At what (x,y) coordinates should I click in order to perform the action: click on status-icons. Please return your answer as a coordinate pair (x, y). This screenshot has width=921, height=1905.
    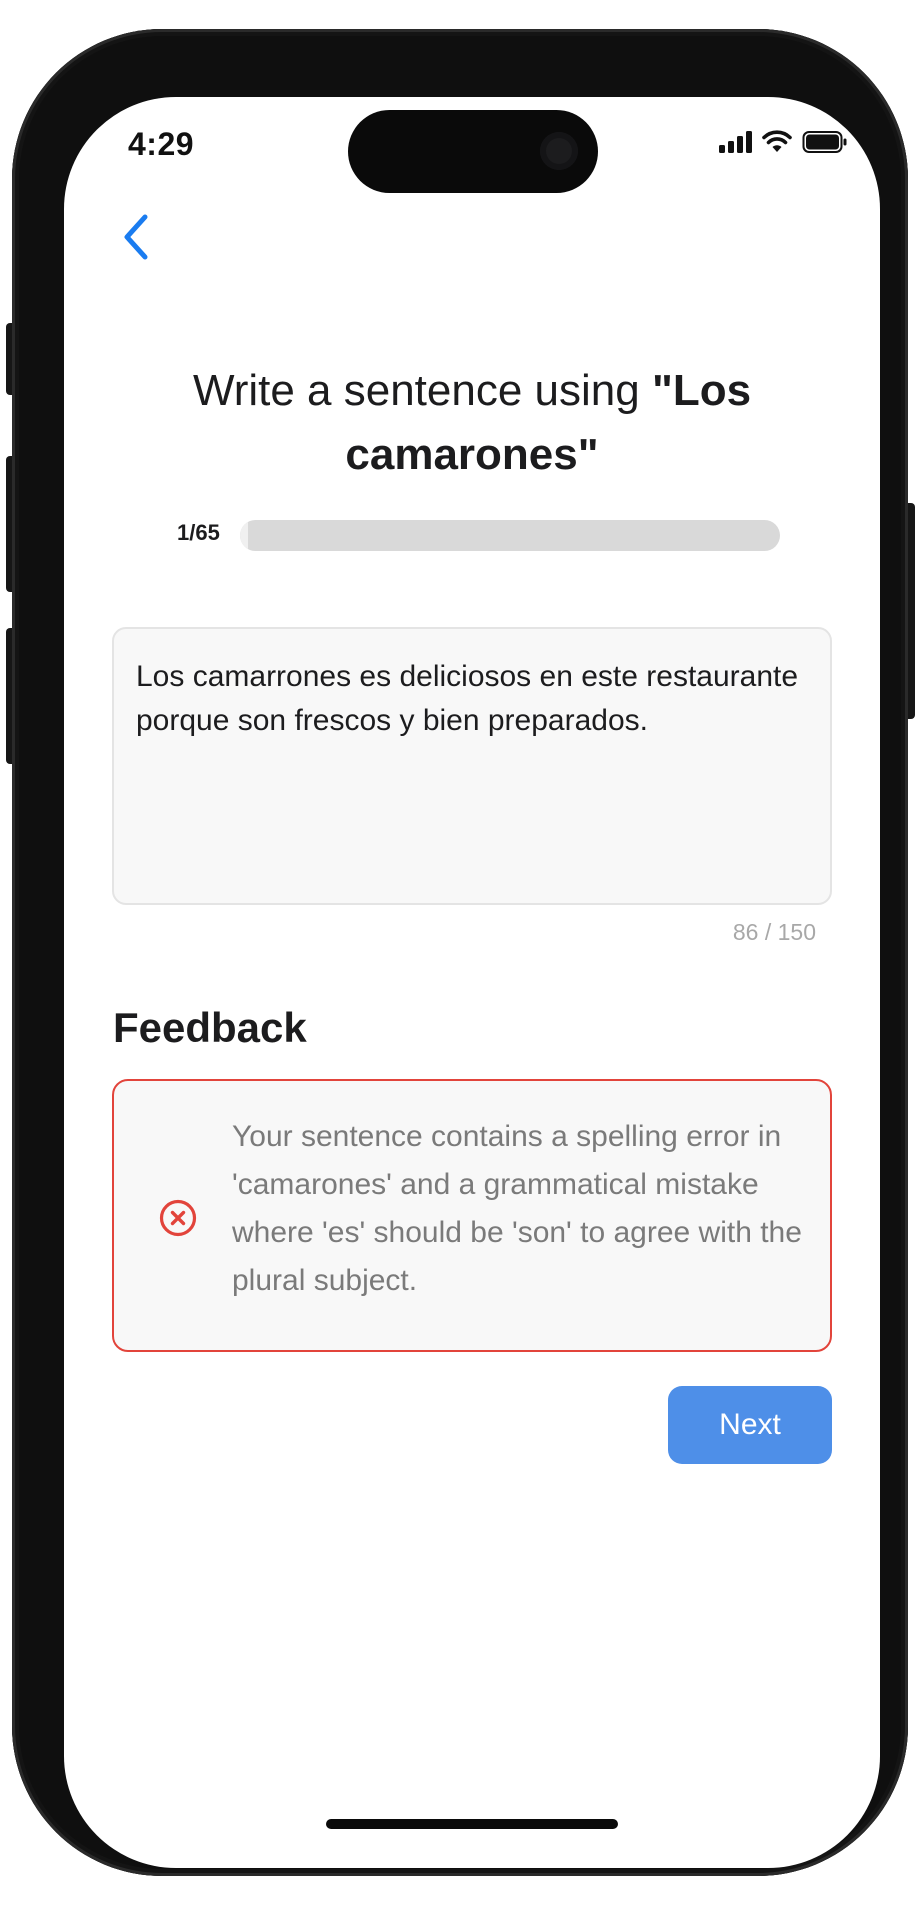
    Looking at the image, I should click on (783, 142).